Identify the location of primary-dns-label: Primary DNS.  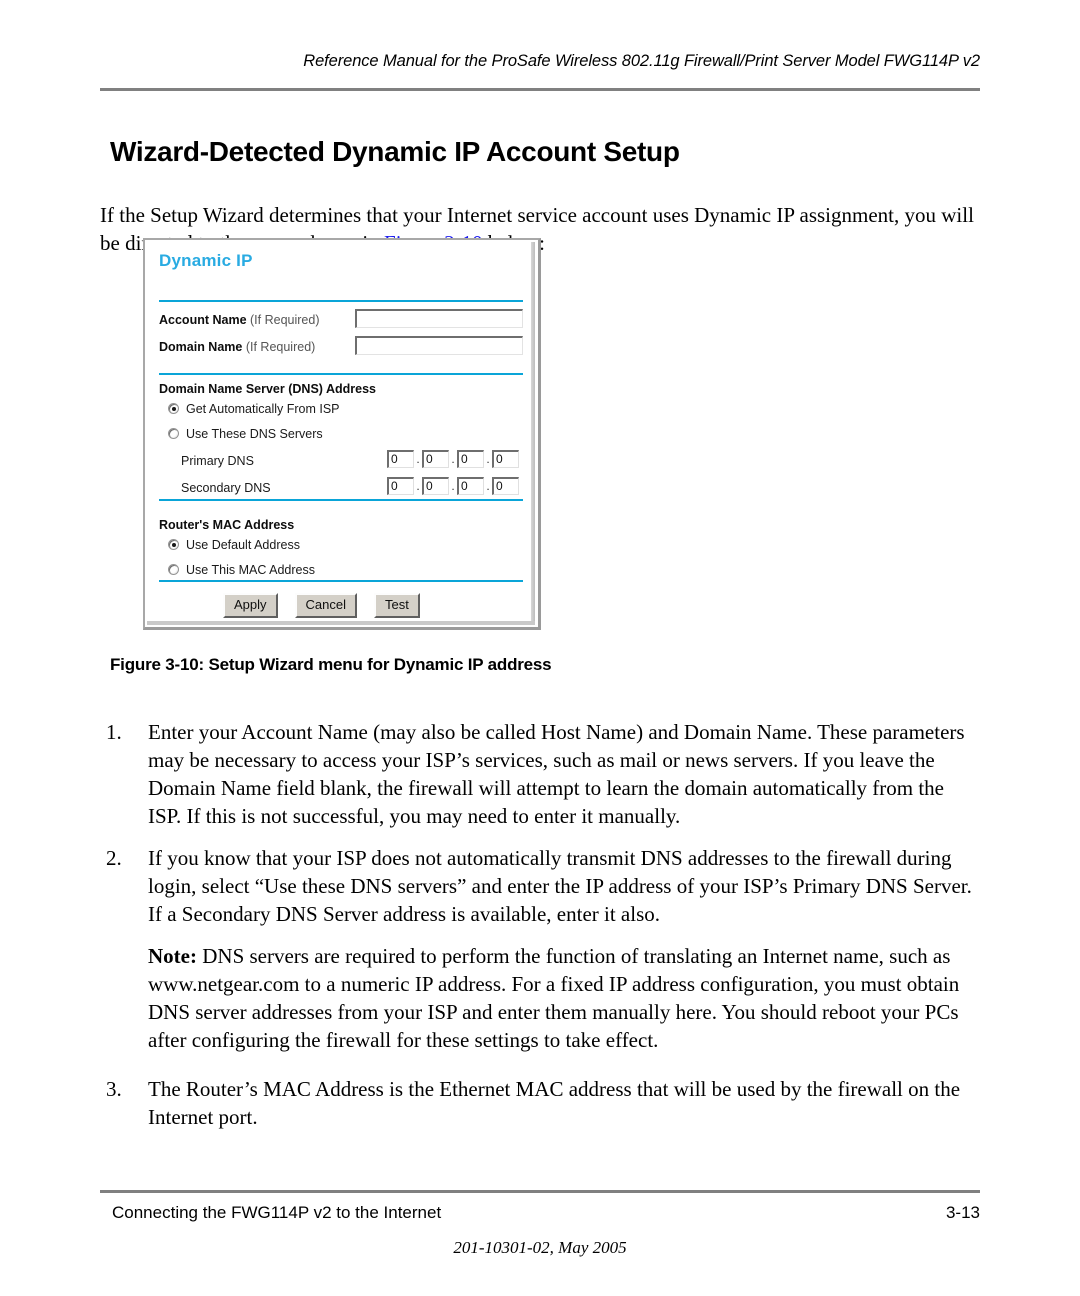
(217, 461).